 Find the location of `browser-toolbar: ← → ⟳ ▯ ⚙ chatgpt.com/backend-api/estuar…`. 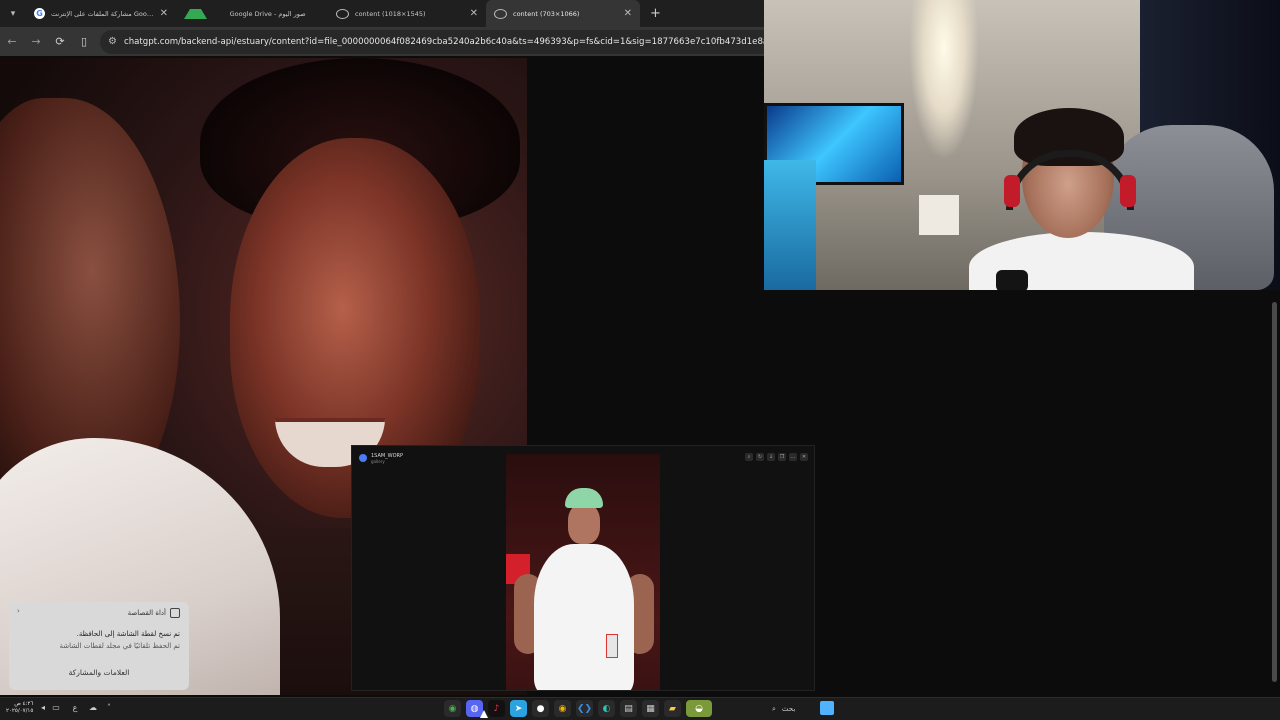

browser-toolbar: ← → ⟳ ▯ ⚙ chatgpt.com/backend-api/estuar… is located at coordinates (382, 41).